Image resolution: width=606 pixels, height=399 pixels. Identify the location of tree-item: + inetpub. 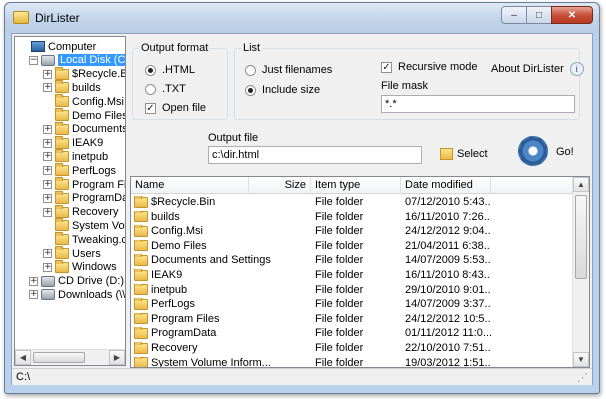
(75, 156).